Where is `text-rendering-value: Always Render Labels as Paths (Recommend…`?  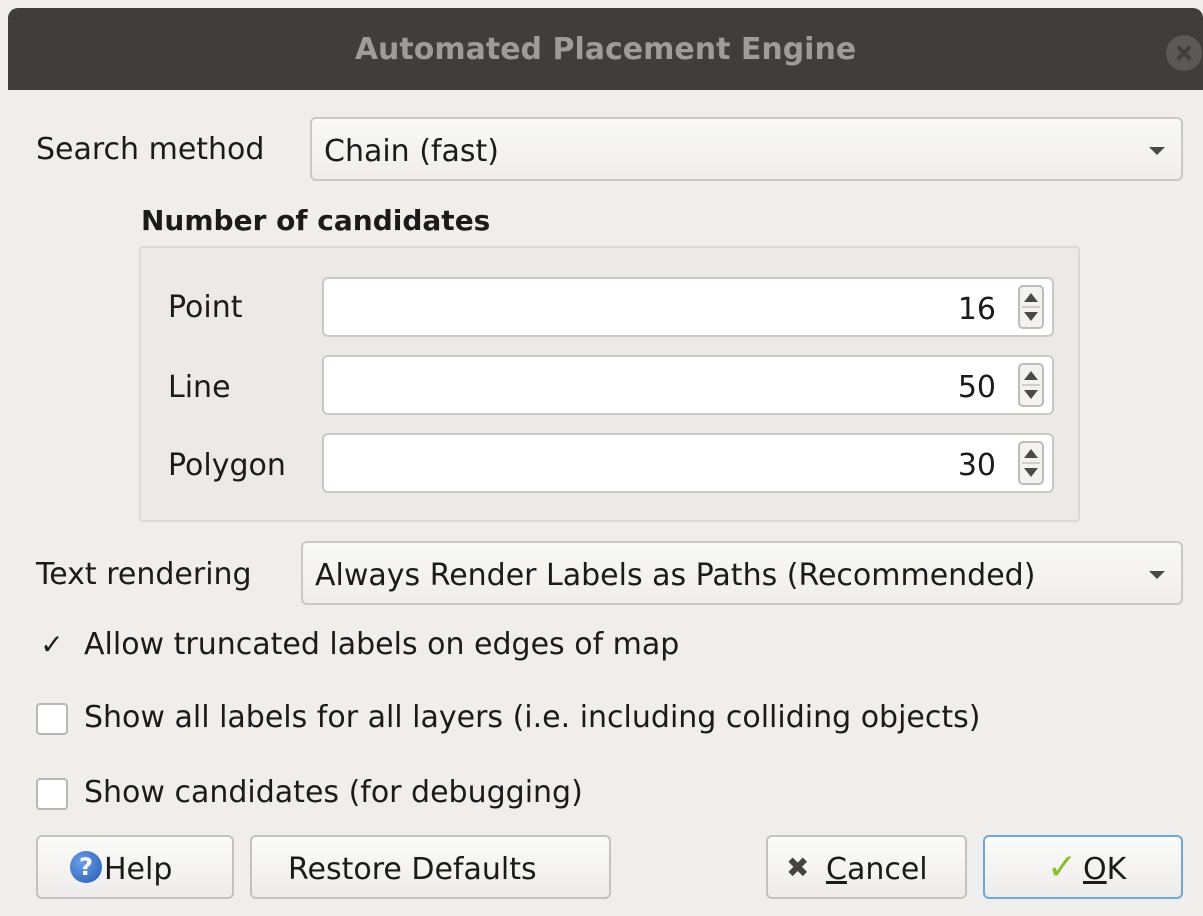 text-rendering-value: Always Render Labels as Paths (Recommend… is located at coordinates (675, 575).